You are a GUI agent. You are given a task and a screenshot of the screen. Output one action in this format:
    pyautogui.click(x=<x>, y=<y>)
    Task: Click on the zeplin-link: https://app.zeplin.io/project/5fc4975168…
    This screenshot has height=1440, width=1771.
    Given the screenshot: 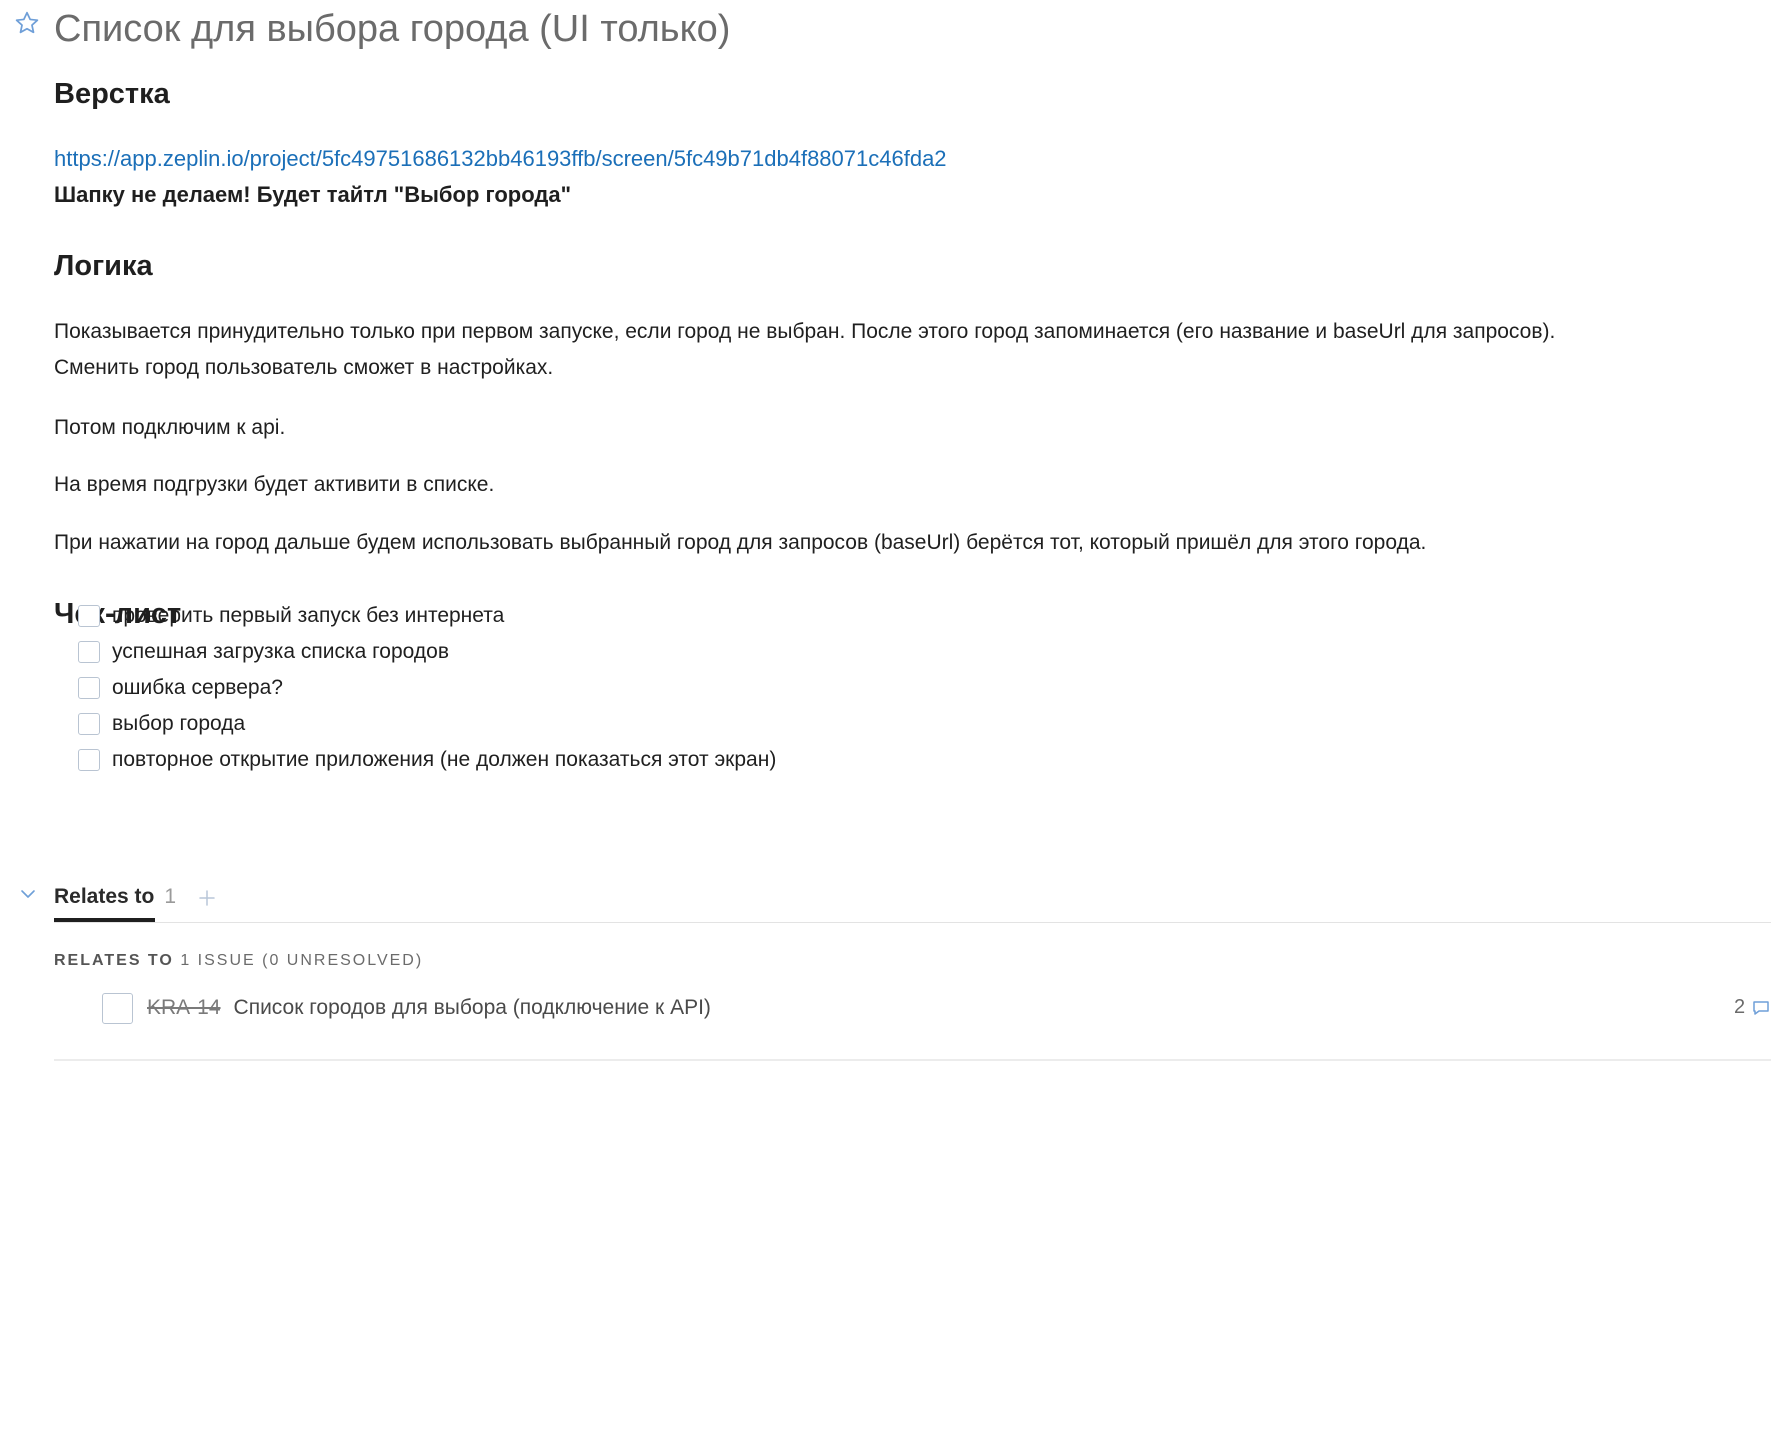 What is the action you would take?
    pyautogui.click(x=500, y=159)
    